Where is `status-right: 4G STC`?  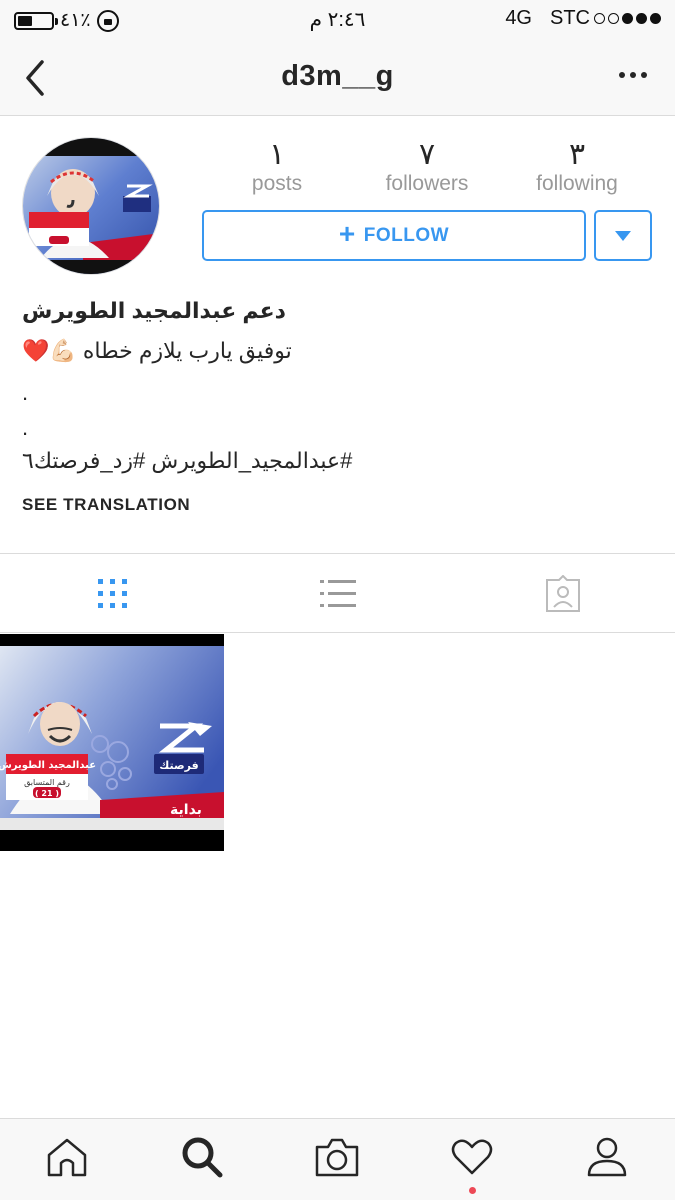 status-right: 4G STC is located at coordinates (583, 18).